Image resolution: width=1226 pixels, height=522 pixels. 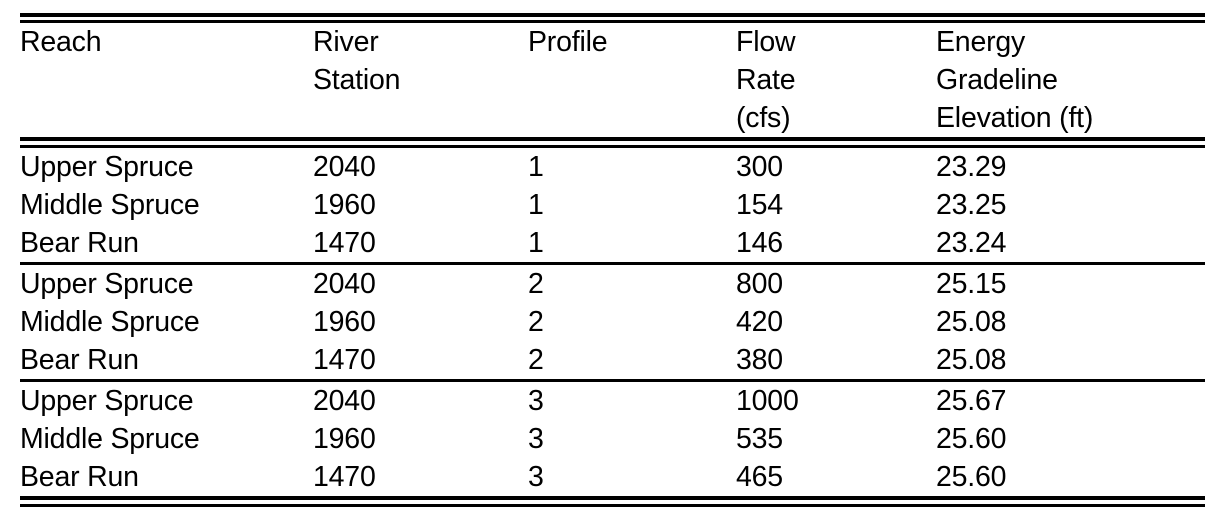 I want to click on column-header-river-station: River Station, so click(x=420, y=80).